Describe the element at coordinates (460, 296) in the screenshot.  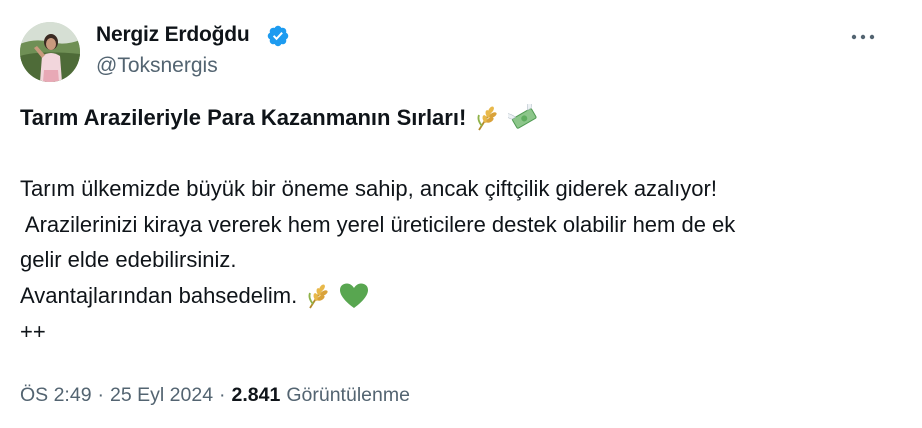
I see `tweet-line-4-row: Avantajlarından bahsedelim.` at that location.